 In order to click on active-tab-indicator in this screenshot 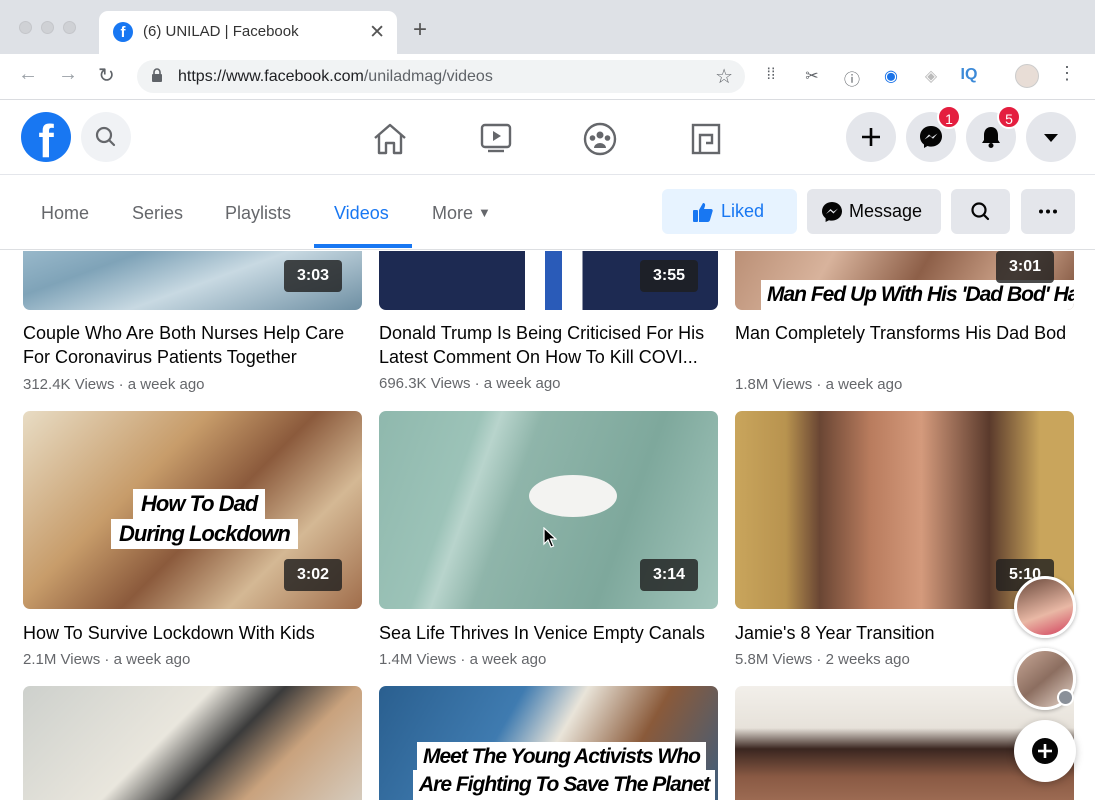, I will do `click(363, 246)`.